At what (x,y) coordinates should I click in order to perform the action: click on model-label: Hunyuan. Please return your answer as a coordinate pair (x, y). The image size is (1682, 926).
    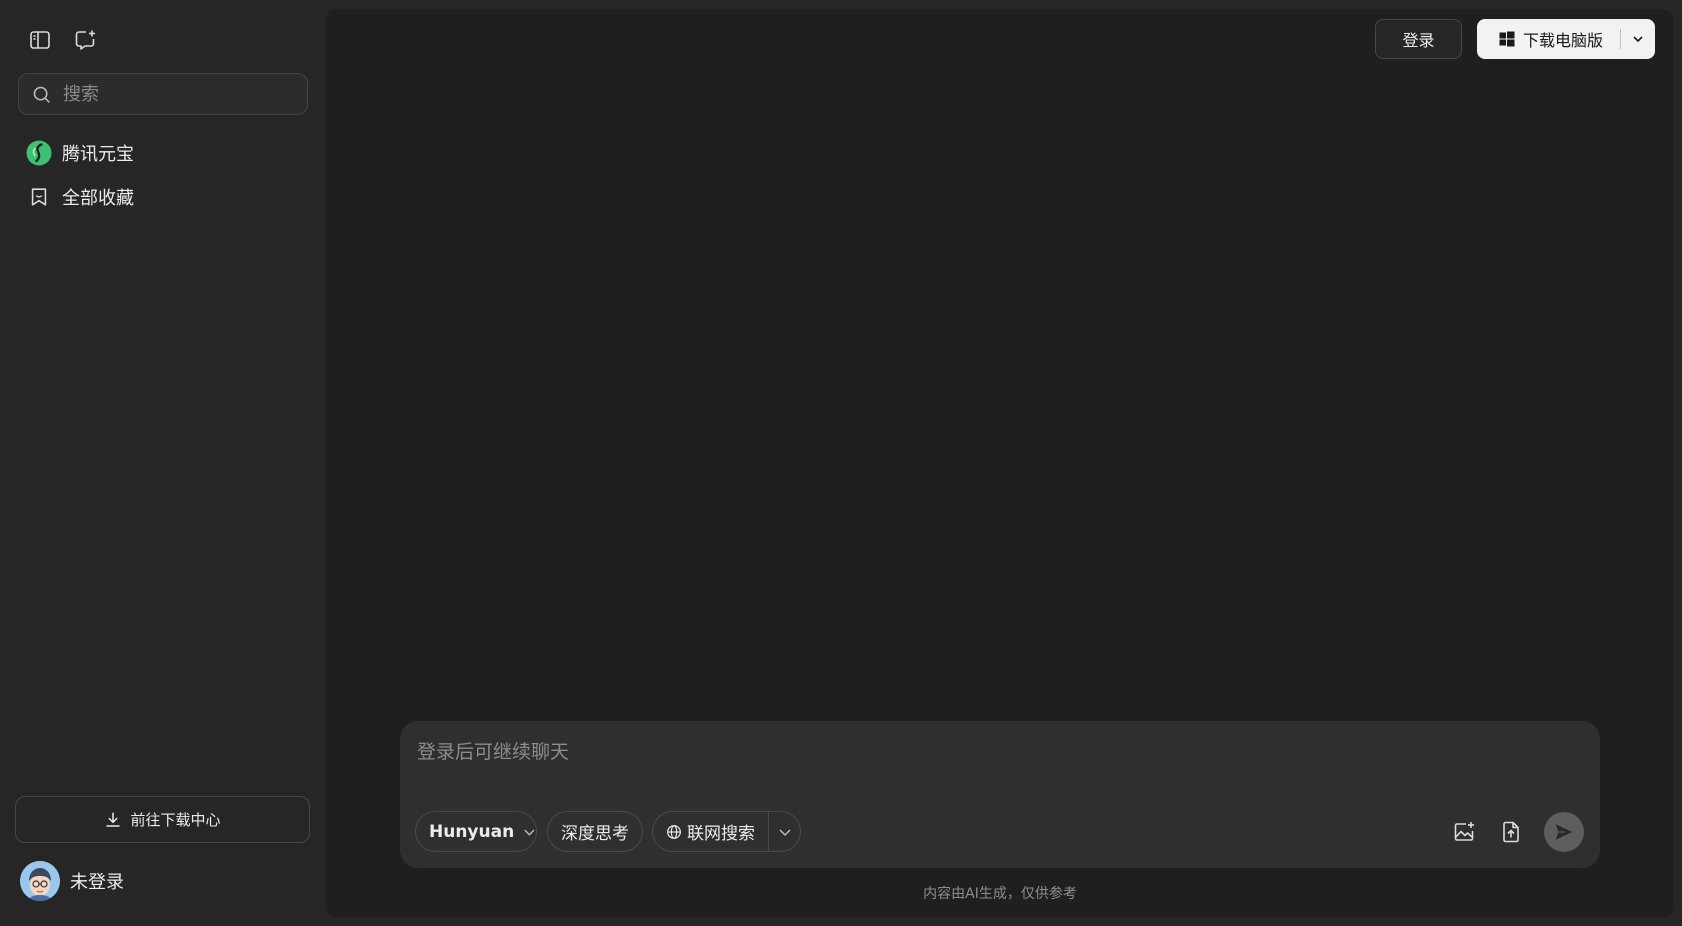
    Looking at the image, I should click on (472, 831).